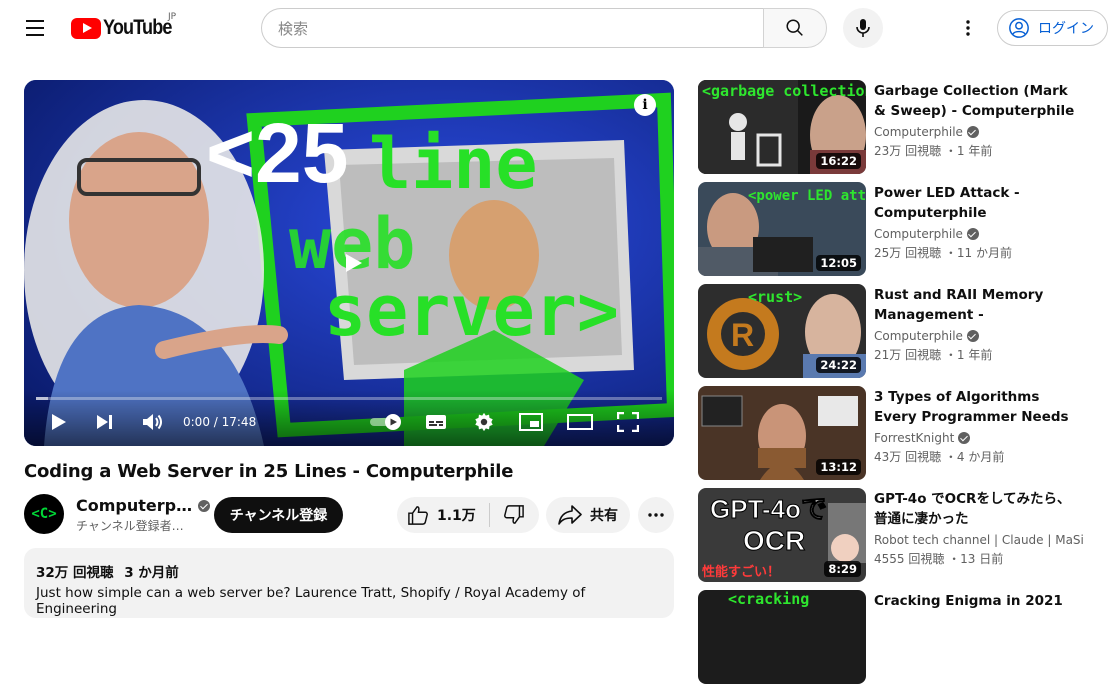 This screenshot has width=1109, height=684. I want to click on more-horizontal-icon, so click(656, 515).